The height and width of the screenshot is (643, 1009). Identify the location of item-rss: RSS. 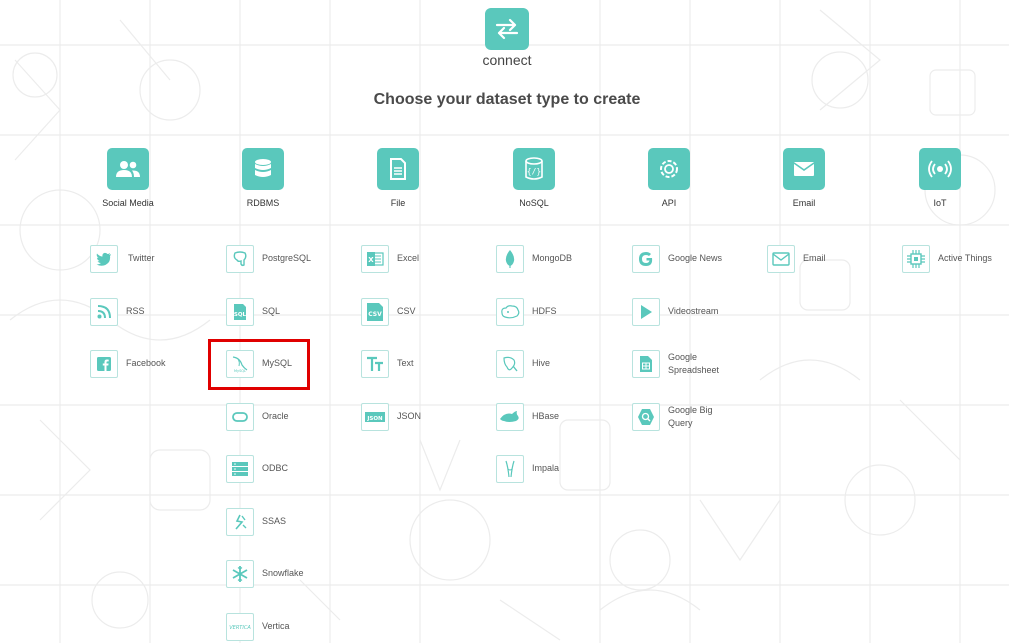
(150, 313).